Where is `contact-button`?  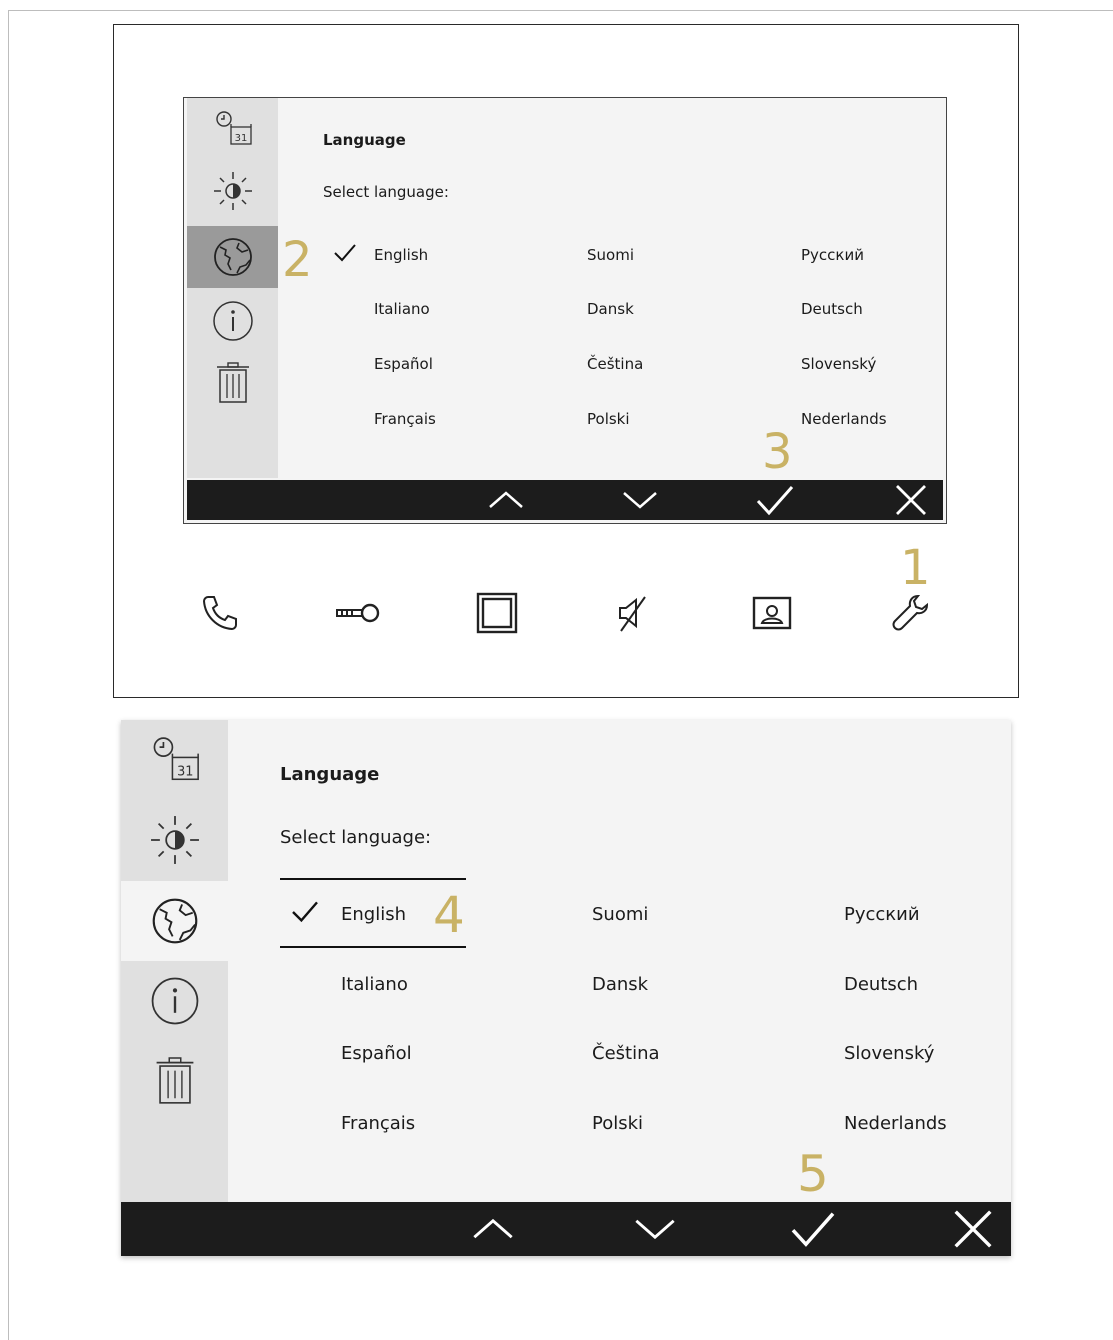
contact-button is located at coordinates (772, 613).